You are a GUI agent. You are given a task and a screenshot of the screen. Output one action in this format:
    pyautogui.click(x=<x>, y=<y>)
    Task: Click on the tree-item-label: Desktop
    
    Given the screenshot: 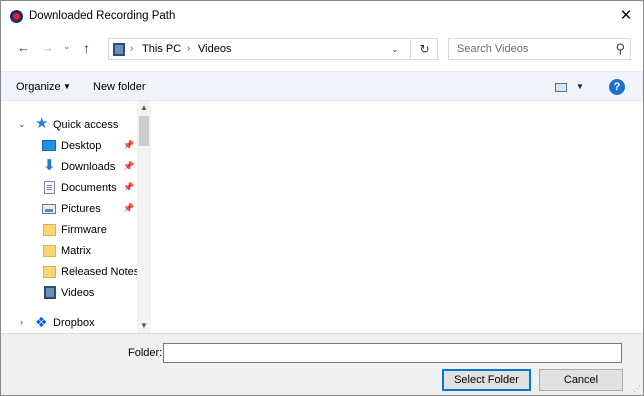 What is the action you would take?
    pyautogui.click(x=81, y=146)
    